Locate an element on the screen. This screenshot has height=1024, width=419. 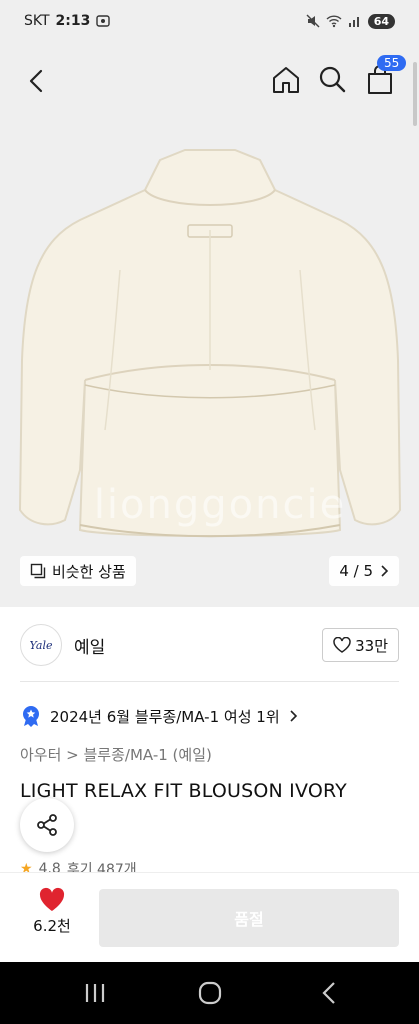
share-button is located at coordinates (47, 825).